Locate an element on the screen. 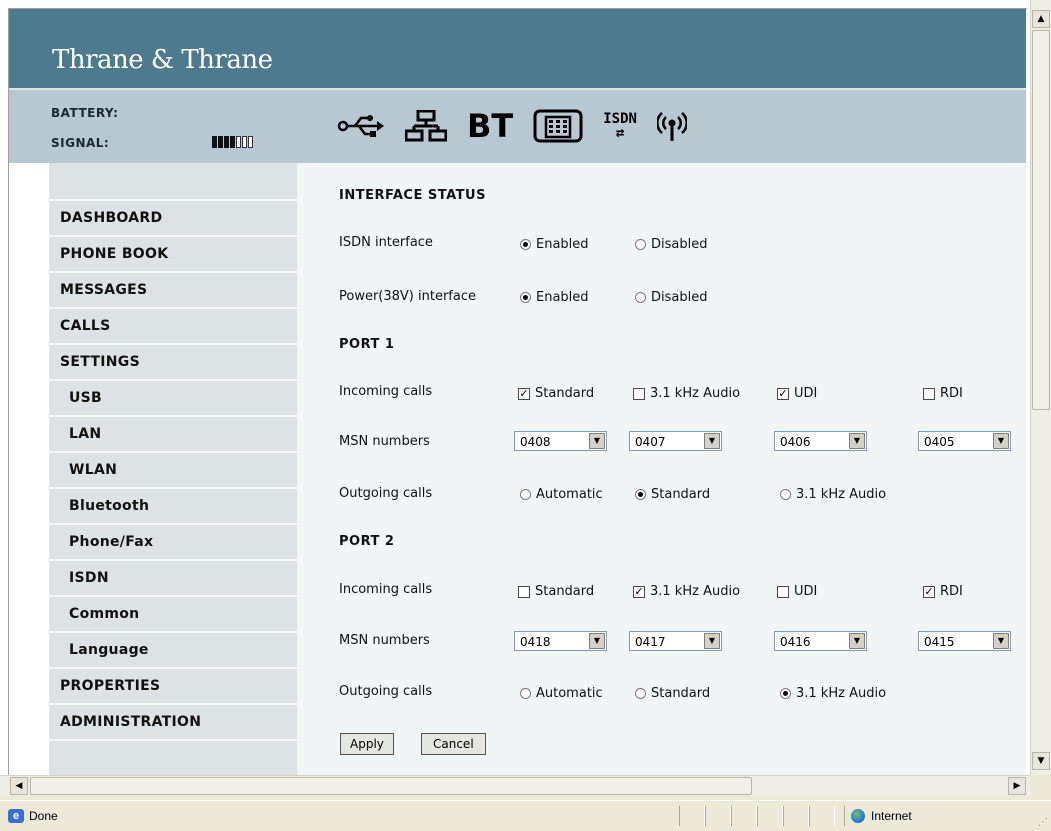  bluetooth-icon: BT is located at coordinates (490, 126).